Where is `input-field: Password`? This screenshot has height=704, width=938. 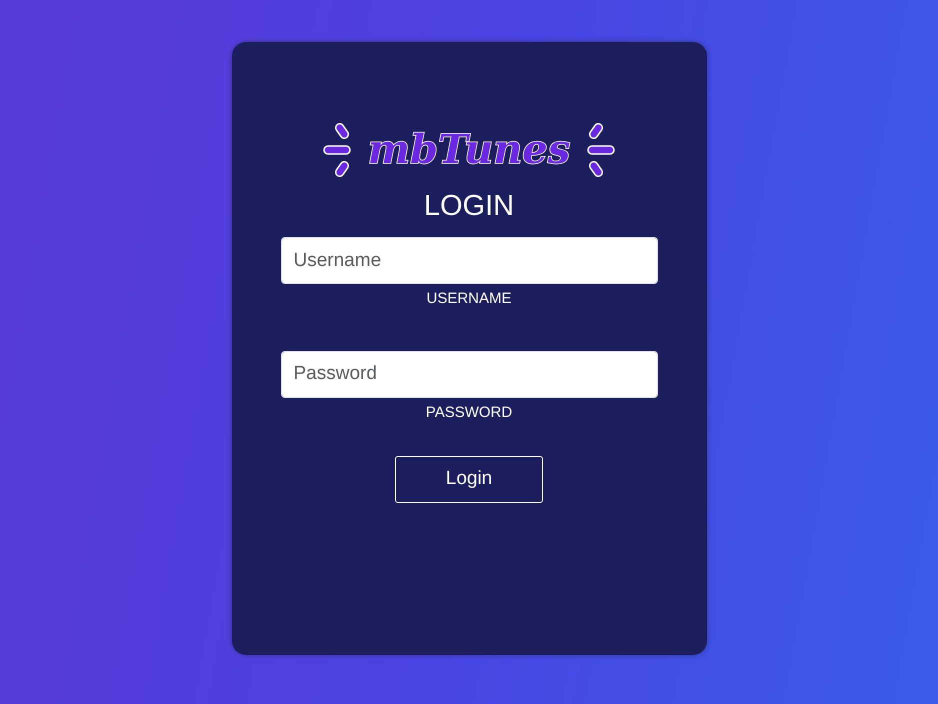 input-field: Password is located at coordinates (469, 374).